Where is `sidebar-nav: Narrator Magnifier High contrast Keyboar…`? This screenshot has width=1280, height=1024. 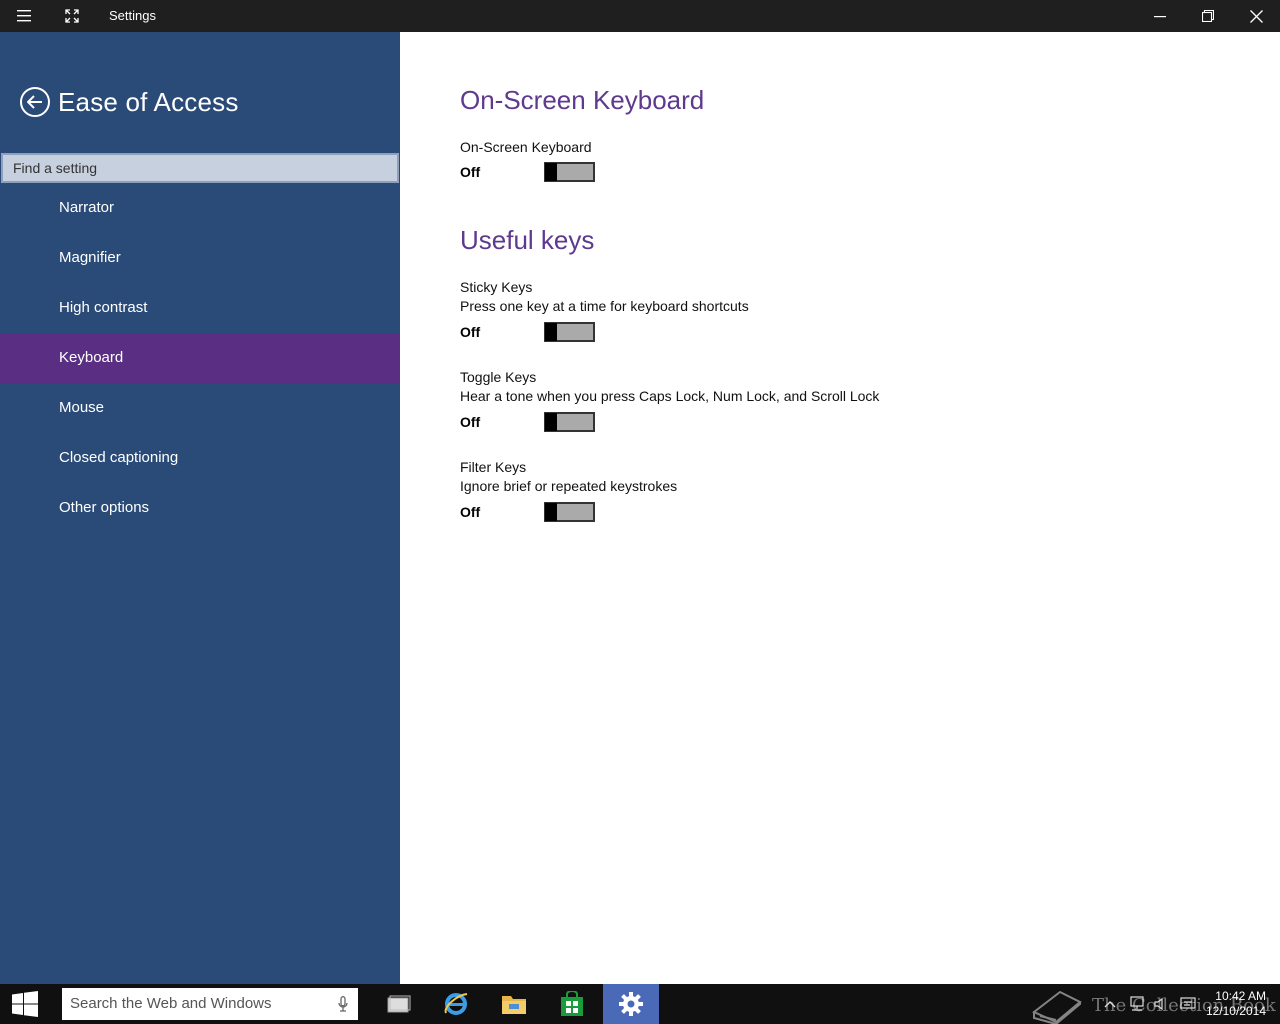
sidebar-nav: Narrator Magnifier High contrast Keyboar… is located at coordinates (200, 358).